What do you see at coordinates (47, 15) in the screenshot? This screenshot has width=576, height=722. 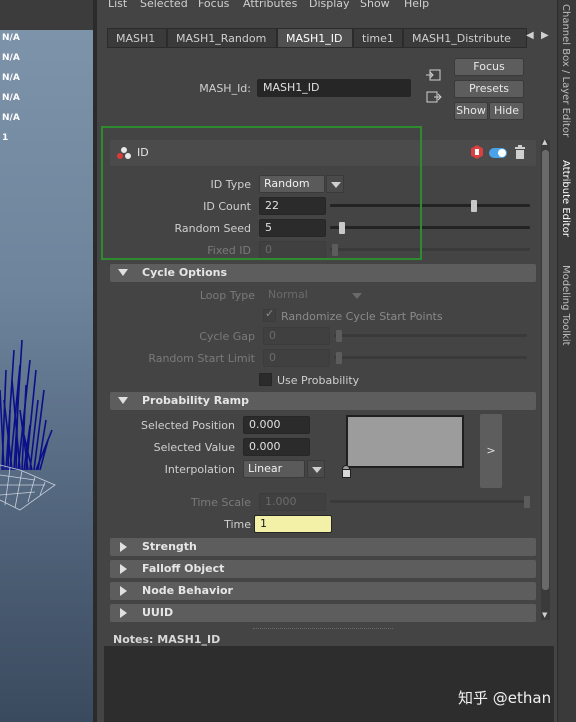 I see `viewport-top-bar` at bounding box center [47, 15].